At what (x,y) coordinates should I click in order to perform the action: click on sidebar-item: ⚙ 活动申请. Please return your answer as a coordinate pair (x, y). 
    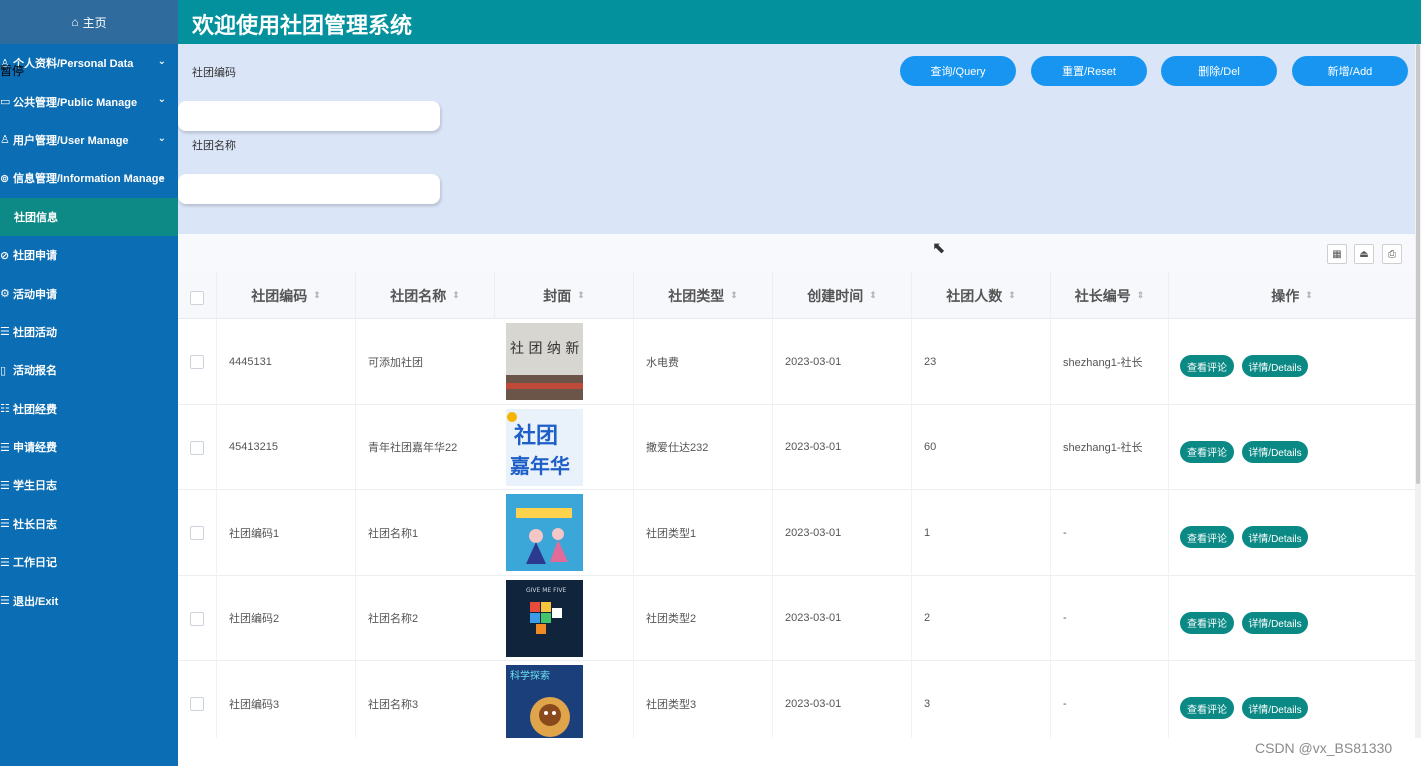
    Looking at the image, I should click on (89, 293).